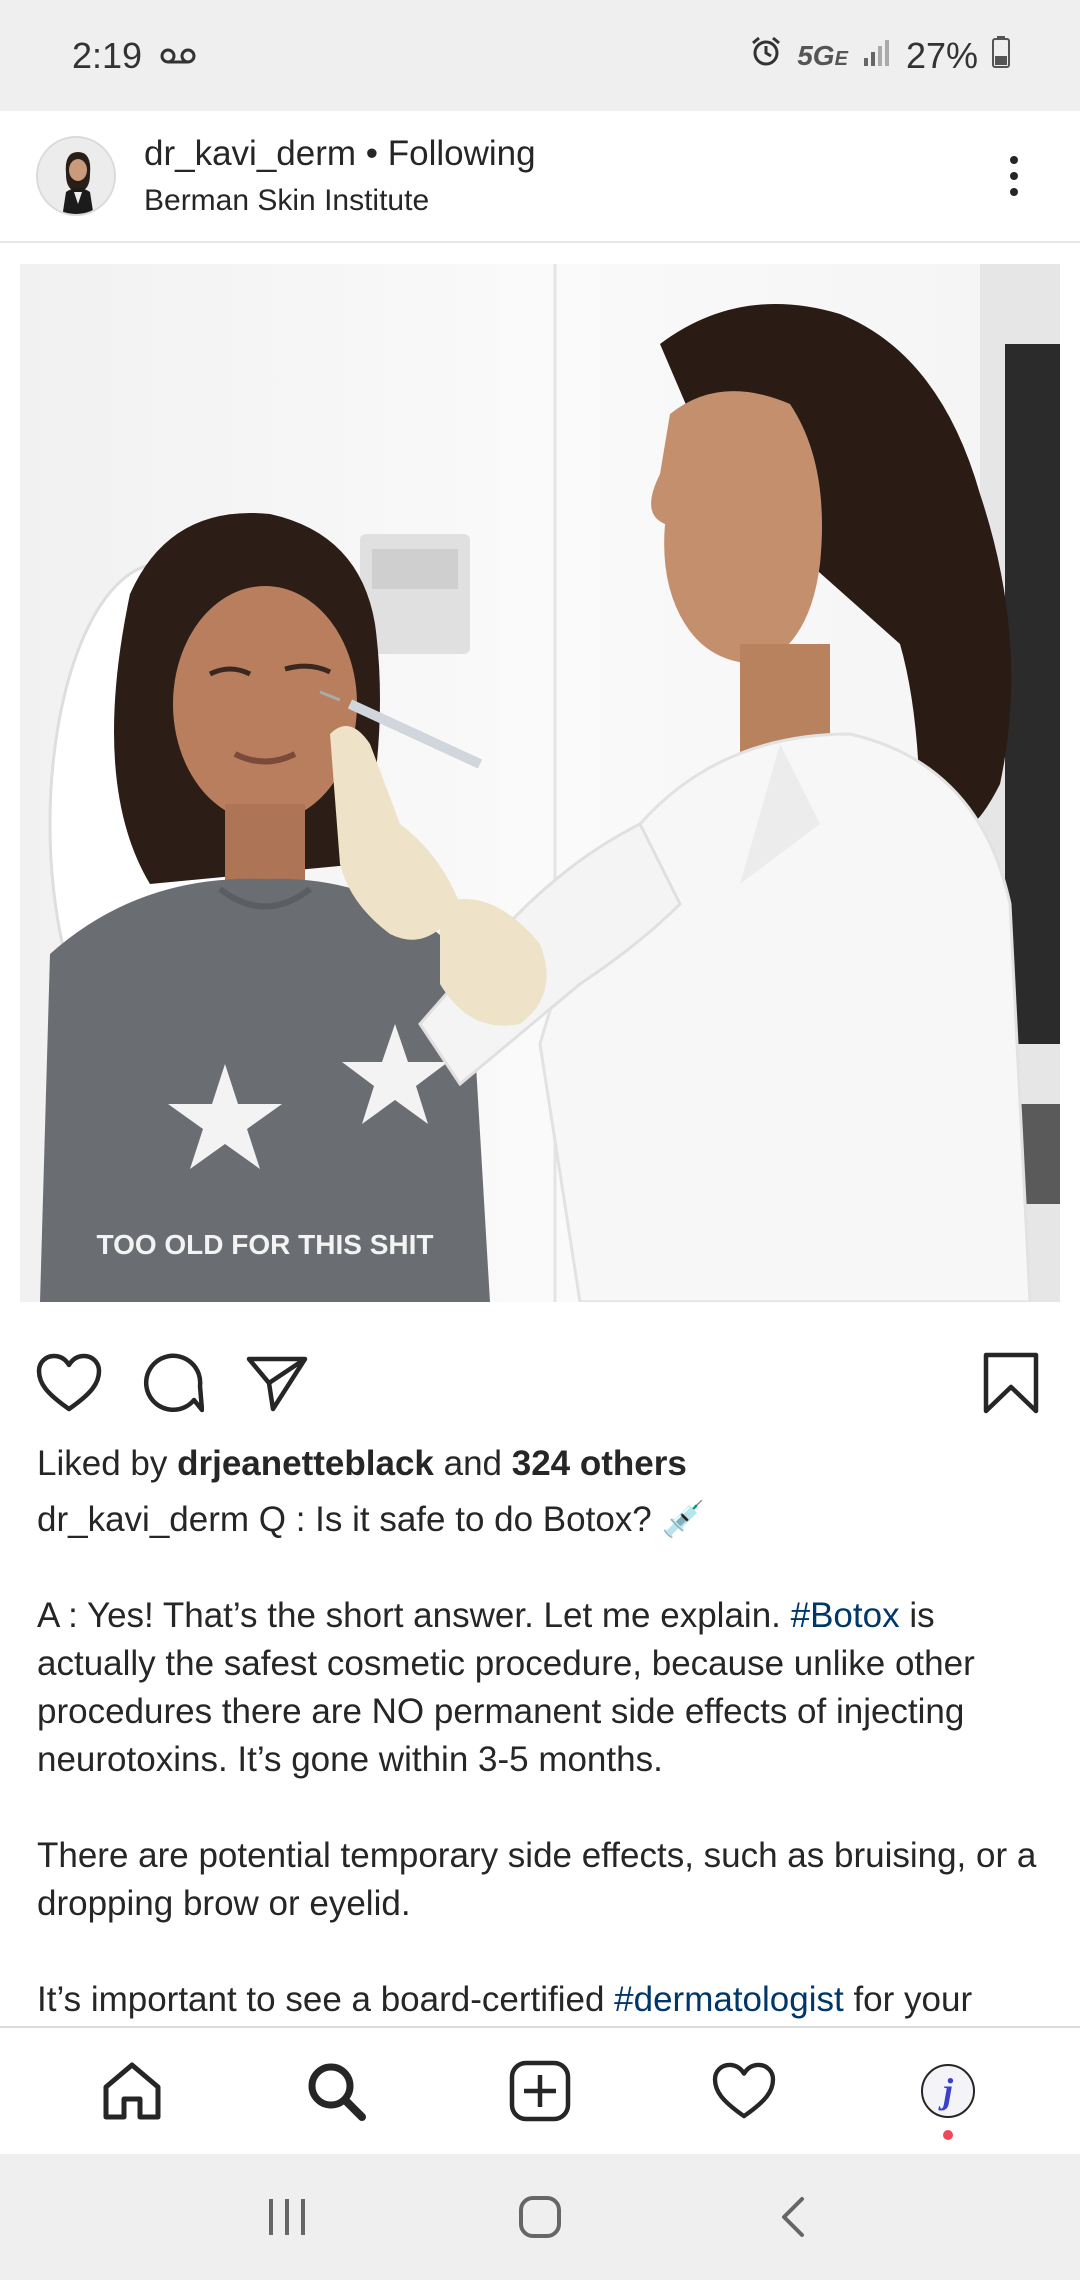 This screenshot has width=1080, height=2280. I want to click on liked-by-user: drjeanetteblack, so click(305, 1463).